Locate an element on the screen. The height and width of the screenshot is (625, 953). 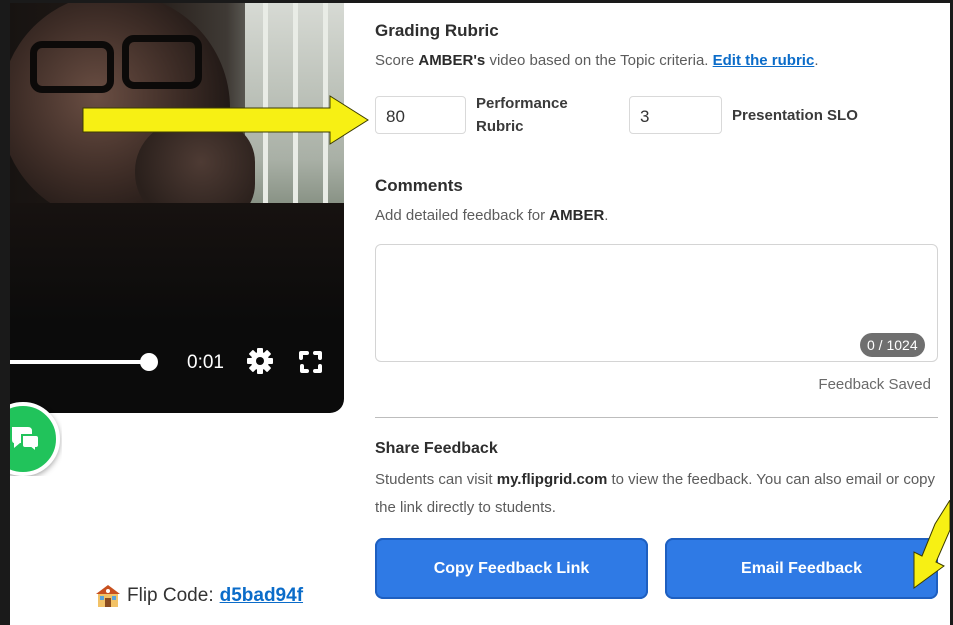
comment-bubble-button is located at coordinates (36, 439).